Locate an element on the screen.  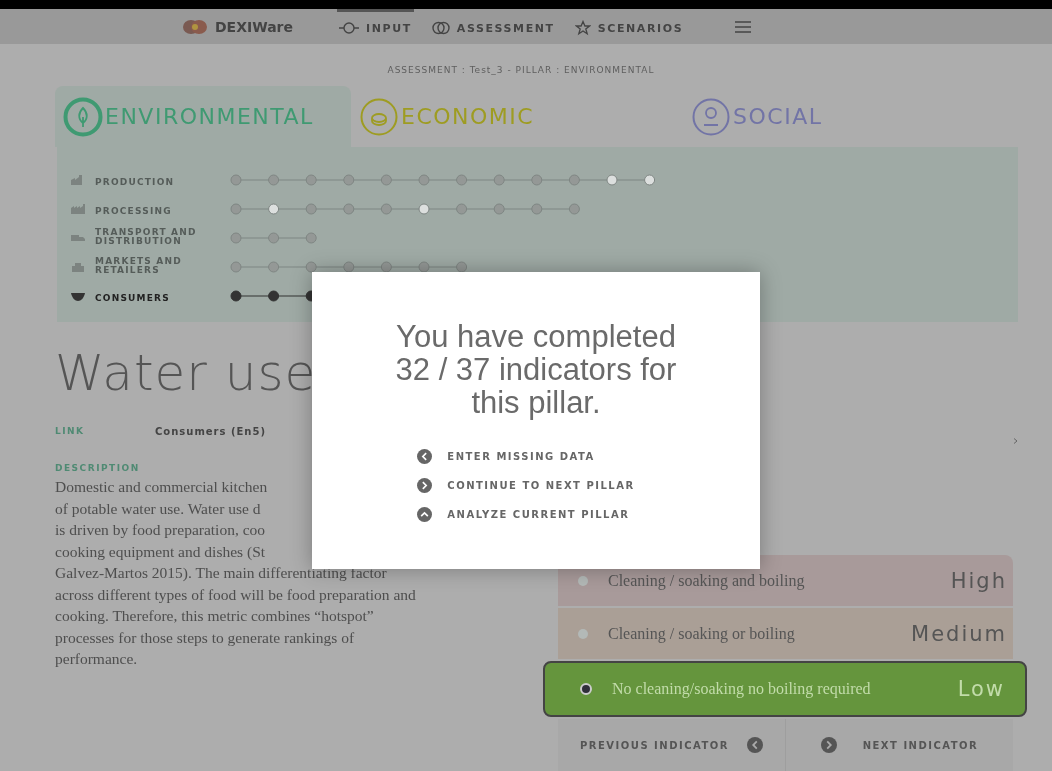
description-line: processes for those steps to generate rankings of is located at coordinates (205, 637).